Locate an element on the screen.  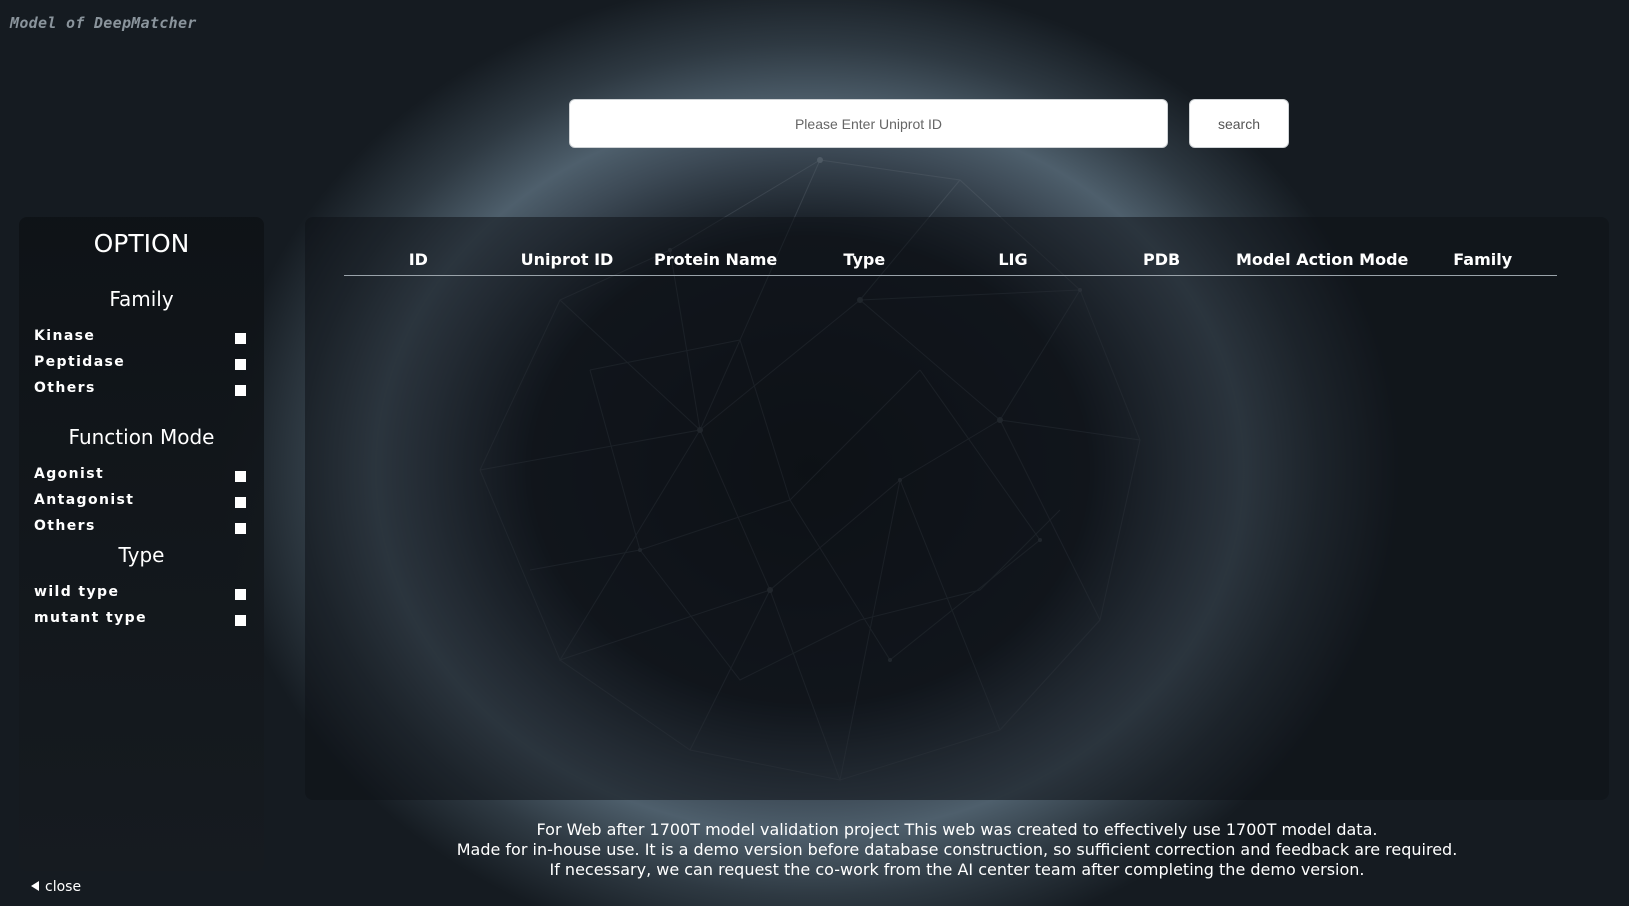
function-mode-section-title: Function Mode is located at coordinates (141, 437).